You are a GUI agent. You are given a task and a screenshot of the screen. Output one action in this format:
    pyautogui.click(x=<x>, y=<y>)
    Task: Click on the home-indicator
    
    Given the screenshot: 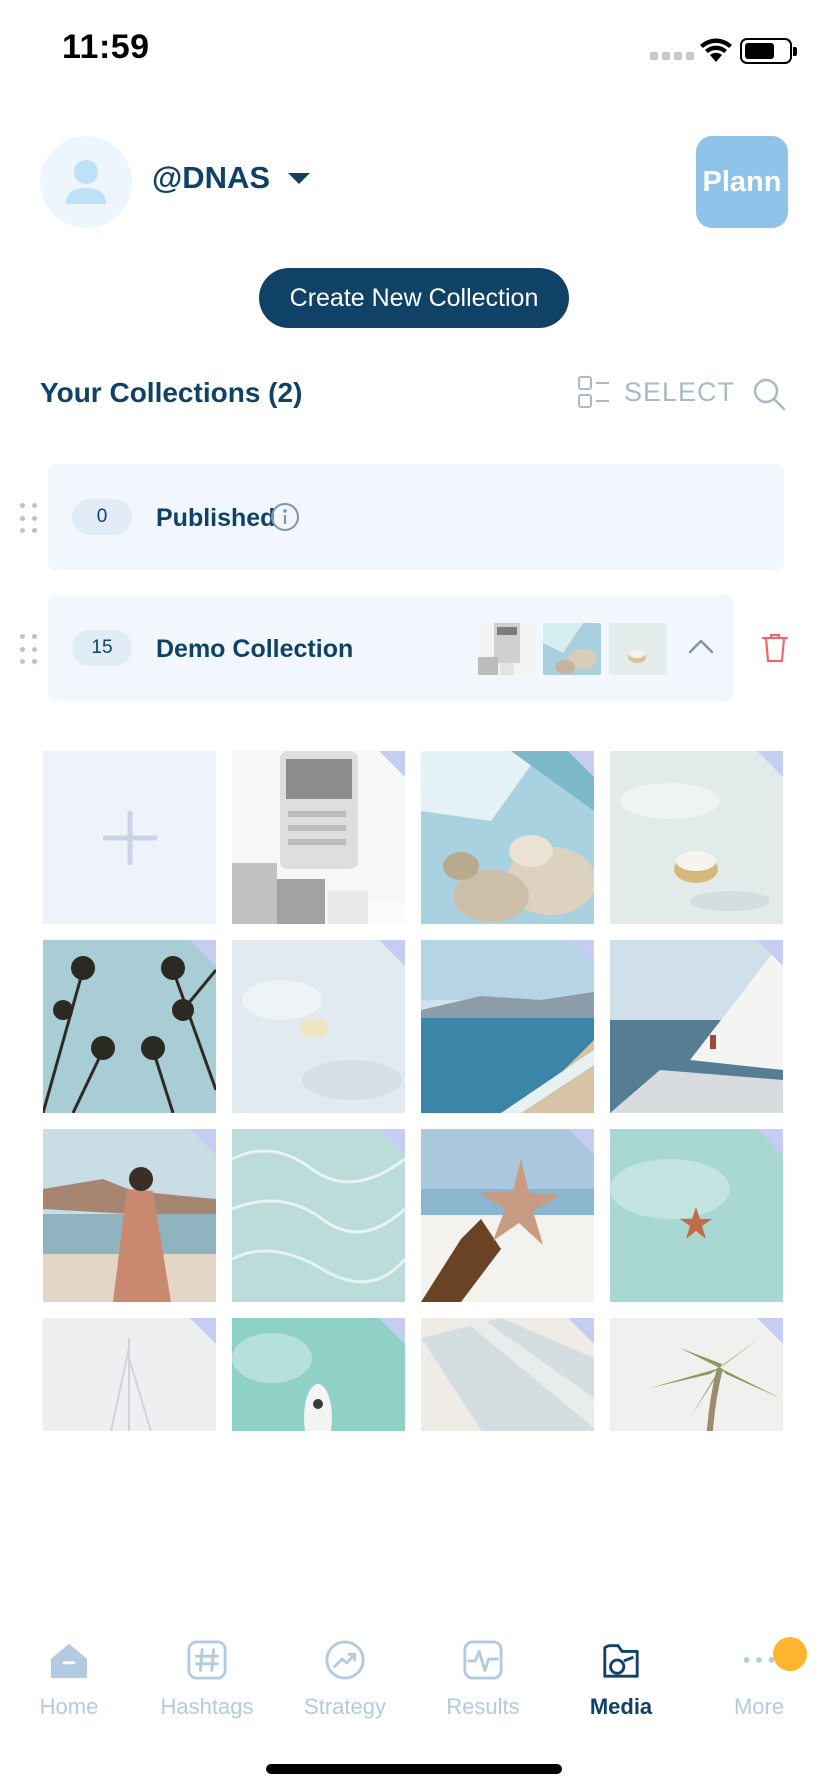 What is the action you would take?
    pyautogui.click(x=414, y=1769)
    